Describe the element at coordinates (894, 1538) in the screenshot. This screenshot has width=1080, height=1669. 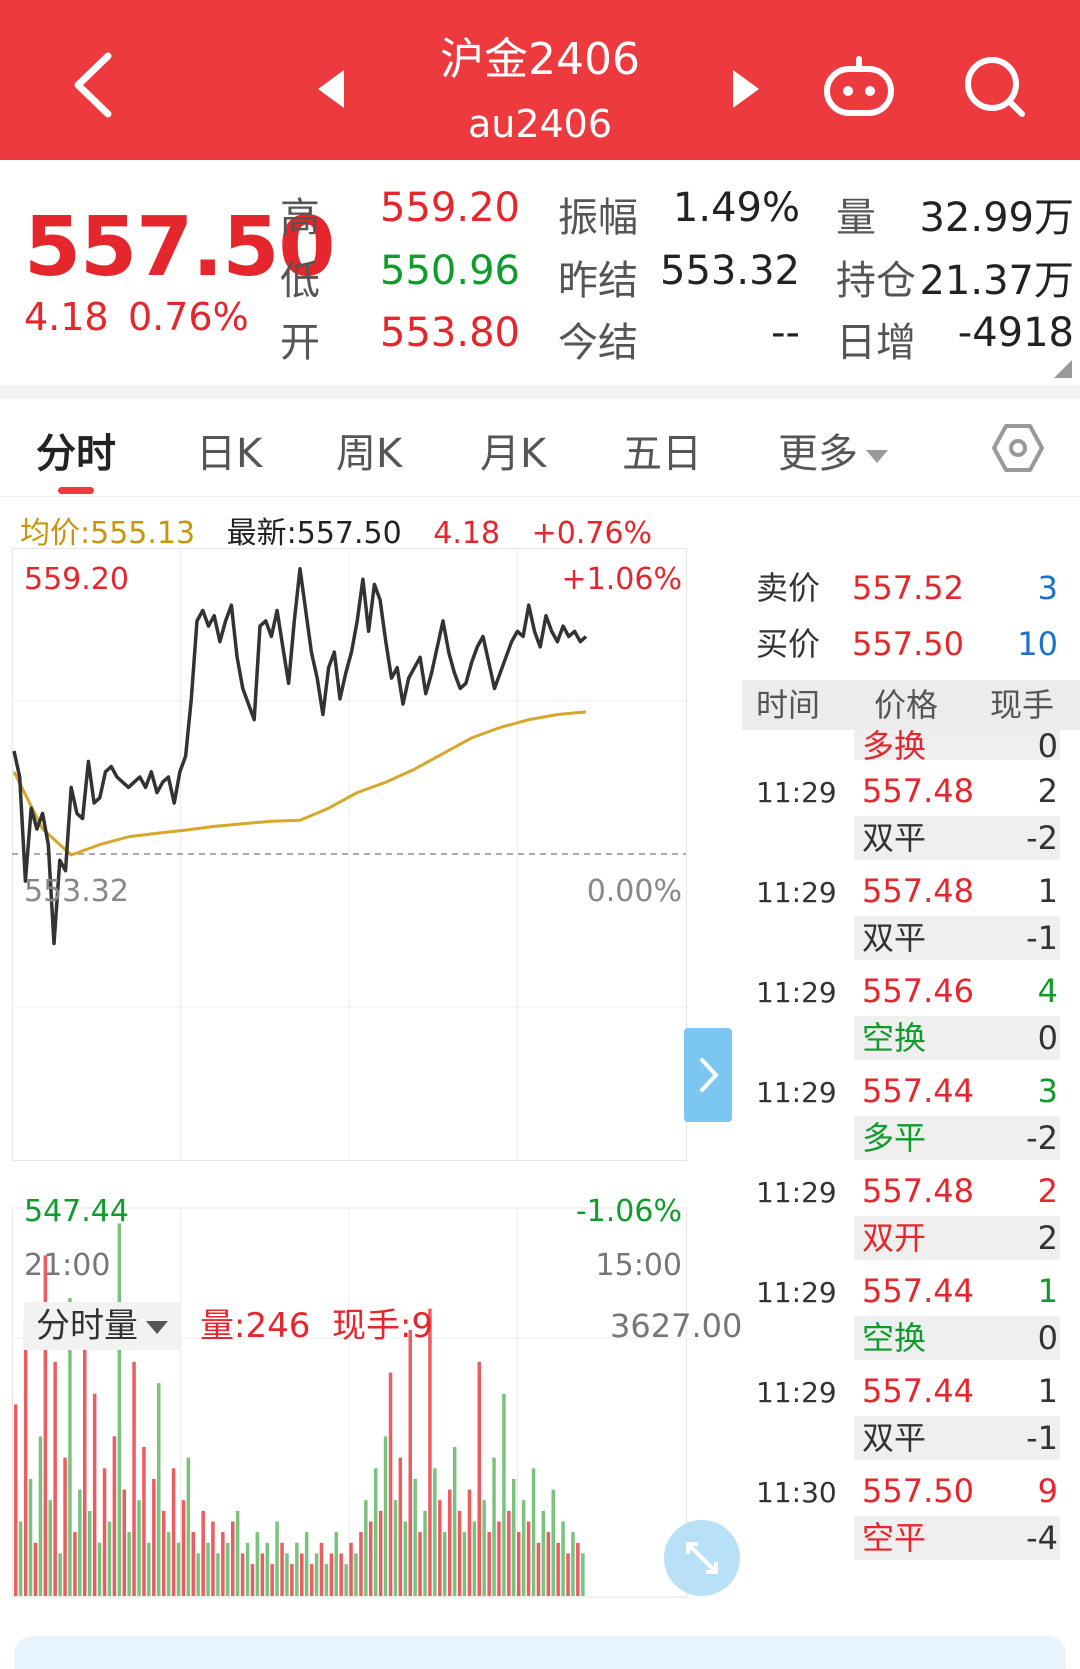
I see `tick-type: 空平` at that location.